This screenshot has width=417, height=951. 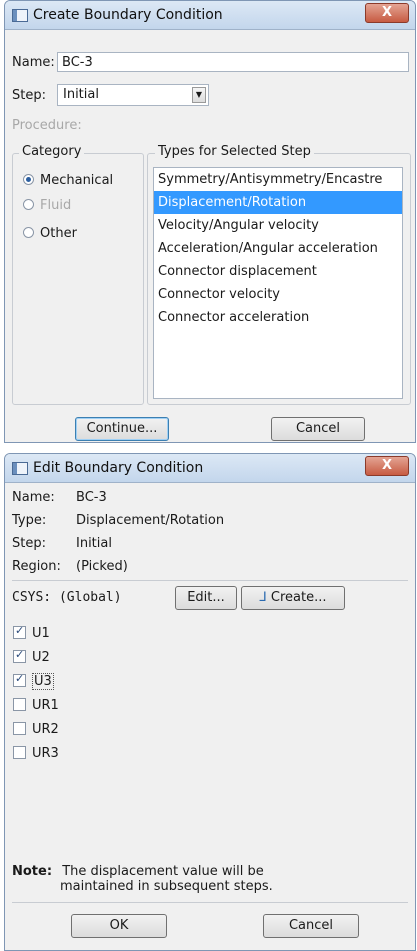 What do you see at coordinates (29, 520) in the screenshot?
I see `type-label: Type:` at bounding box center [29, 520].